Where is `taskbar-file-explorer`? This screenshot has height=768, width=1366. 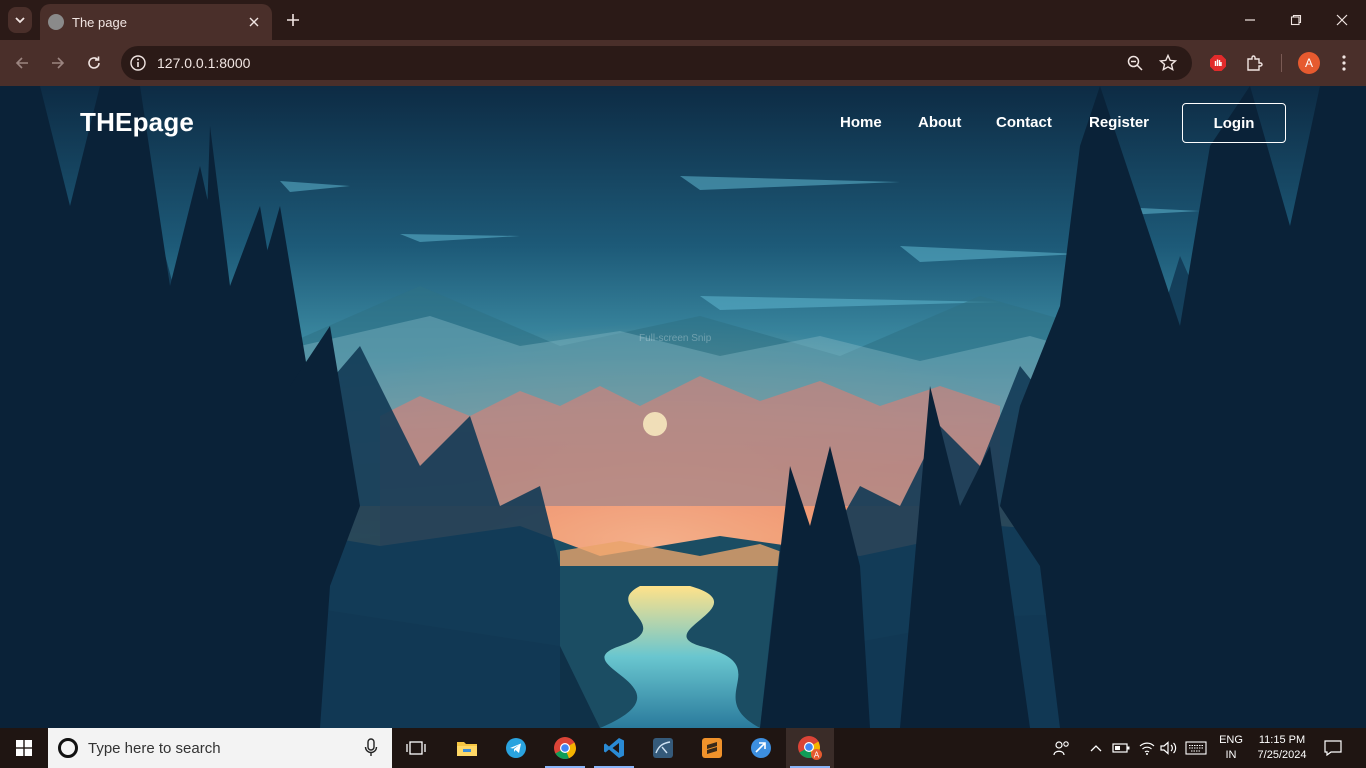 taskbar-file-explorer is located at coordinates (467, 748).